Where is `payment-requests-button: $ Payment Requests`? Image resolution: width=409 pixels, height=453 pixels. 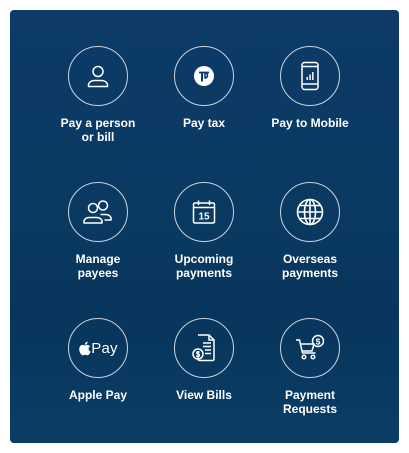 payment-requests-button: $ Payment Requests is located at coordinates (310, 367).